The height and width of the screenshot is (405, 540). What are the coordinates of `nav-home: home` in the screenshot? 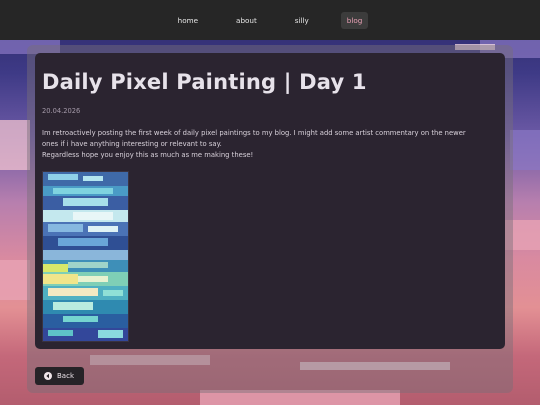 It's located at (188, 20).